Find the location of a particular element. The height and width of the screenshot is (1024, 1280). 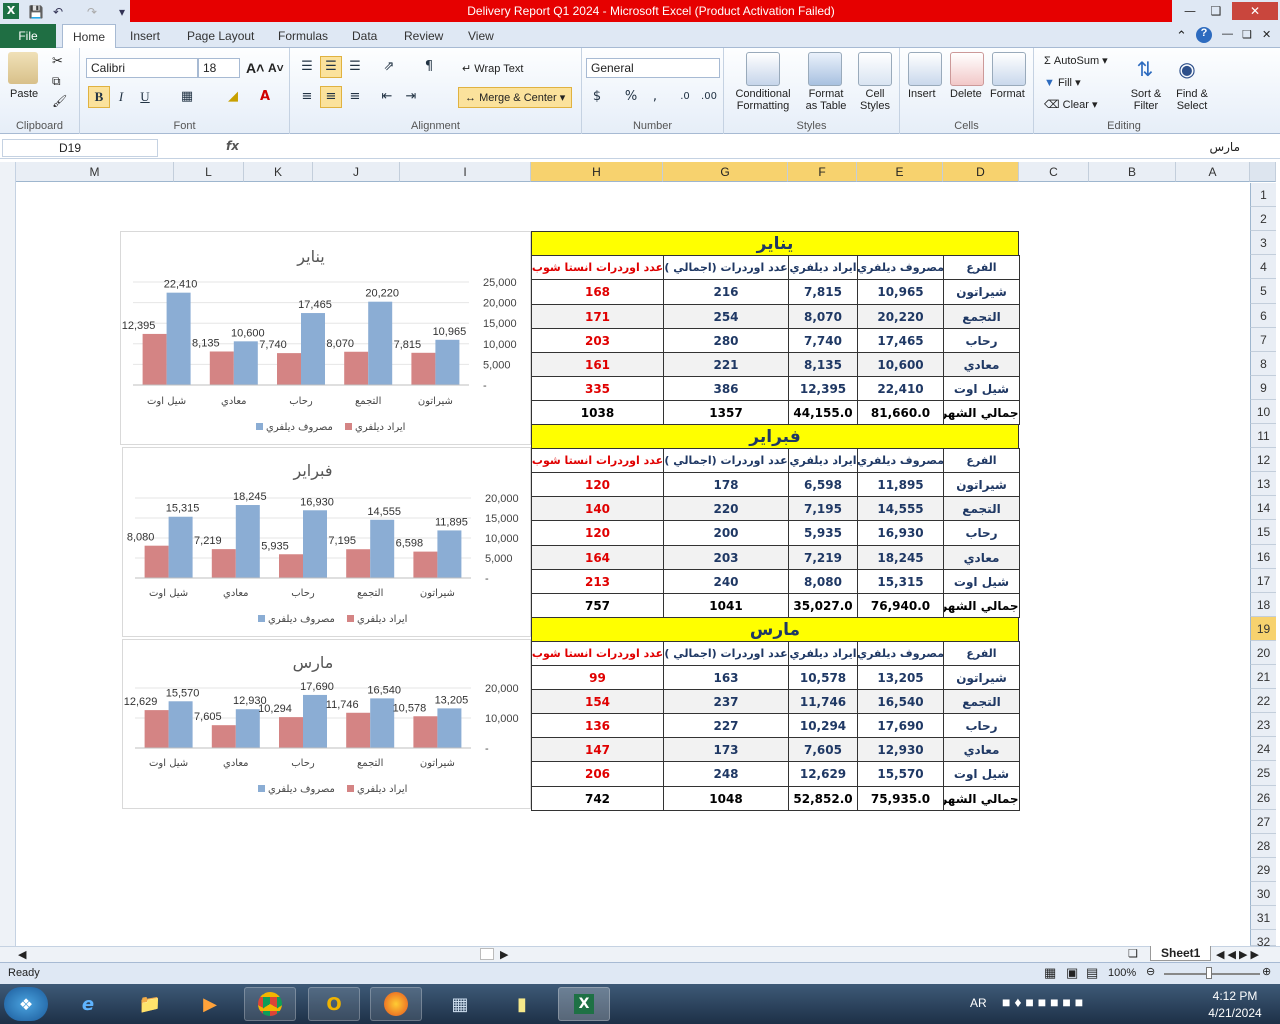

row-header-8: 8 is located at coordinates (1263, 364).